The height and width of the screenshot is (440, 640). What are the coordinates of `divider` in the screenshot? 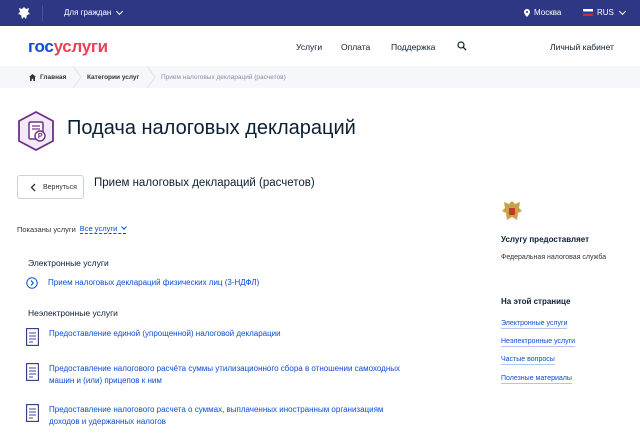 It's located at (42, 13).